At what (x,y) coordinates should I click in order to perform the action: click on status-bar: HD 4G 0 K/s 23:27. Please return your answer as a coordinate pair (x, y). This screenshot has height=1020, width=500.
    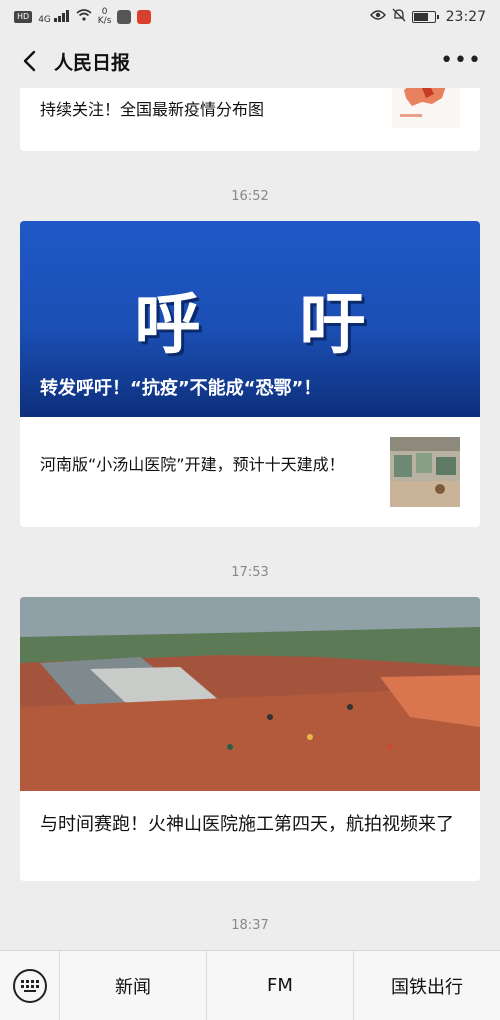
    Looking at the image, I should click on (250, 17).